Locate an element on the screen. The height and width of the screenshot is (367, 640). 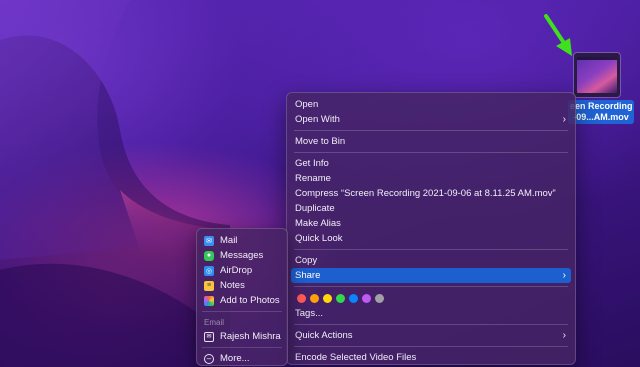
more-icon: – is located at coordinates (209, 358).